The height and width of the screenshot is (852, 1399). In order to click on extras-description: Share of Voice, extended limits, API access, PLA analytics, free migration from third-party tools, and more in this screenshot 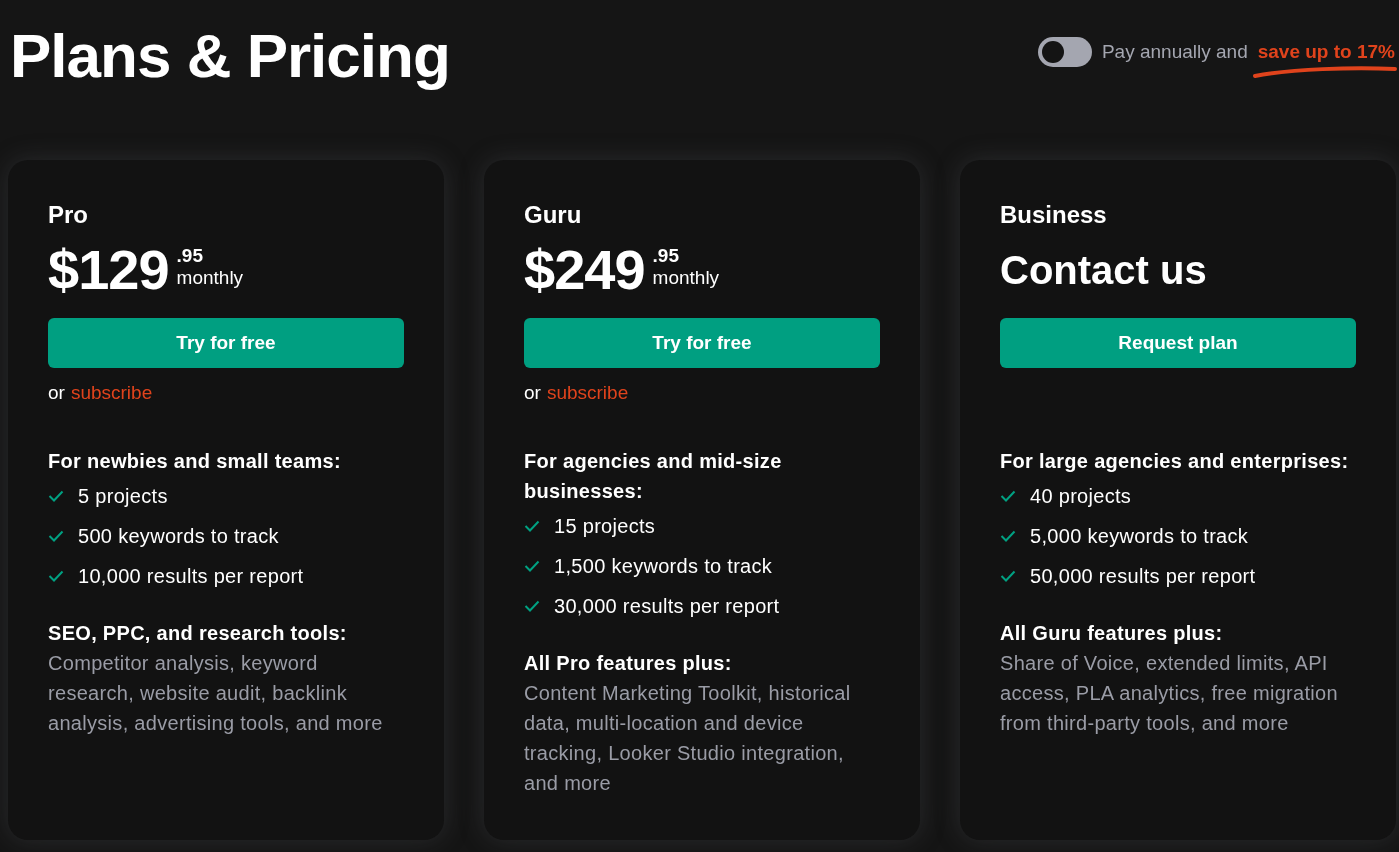, I will do `click(1169, 693)`.